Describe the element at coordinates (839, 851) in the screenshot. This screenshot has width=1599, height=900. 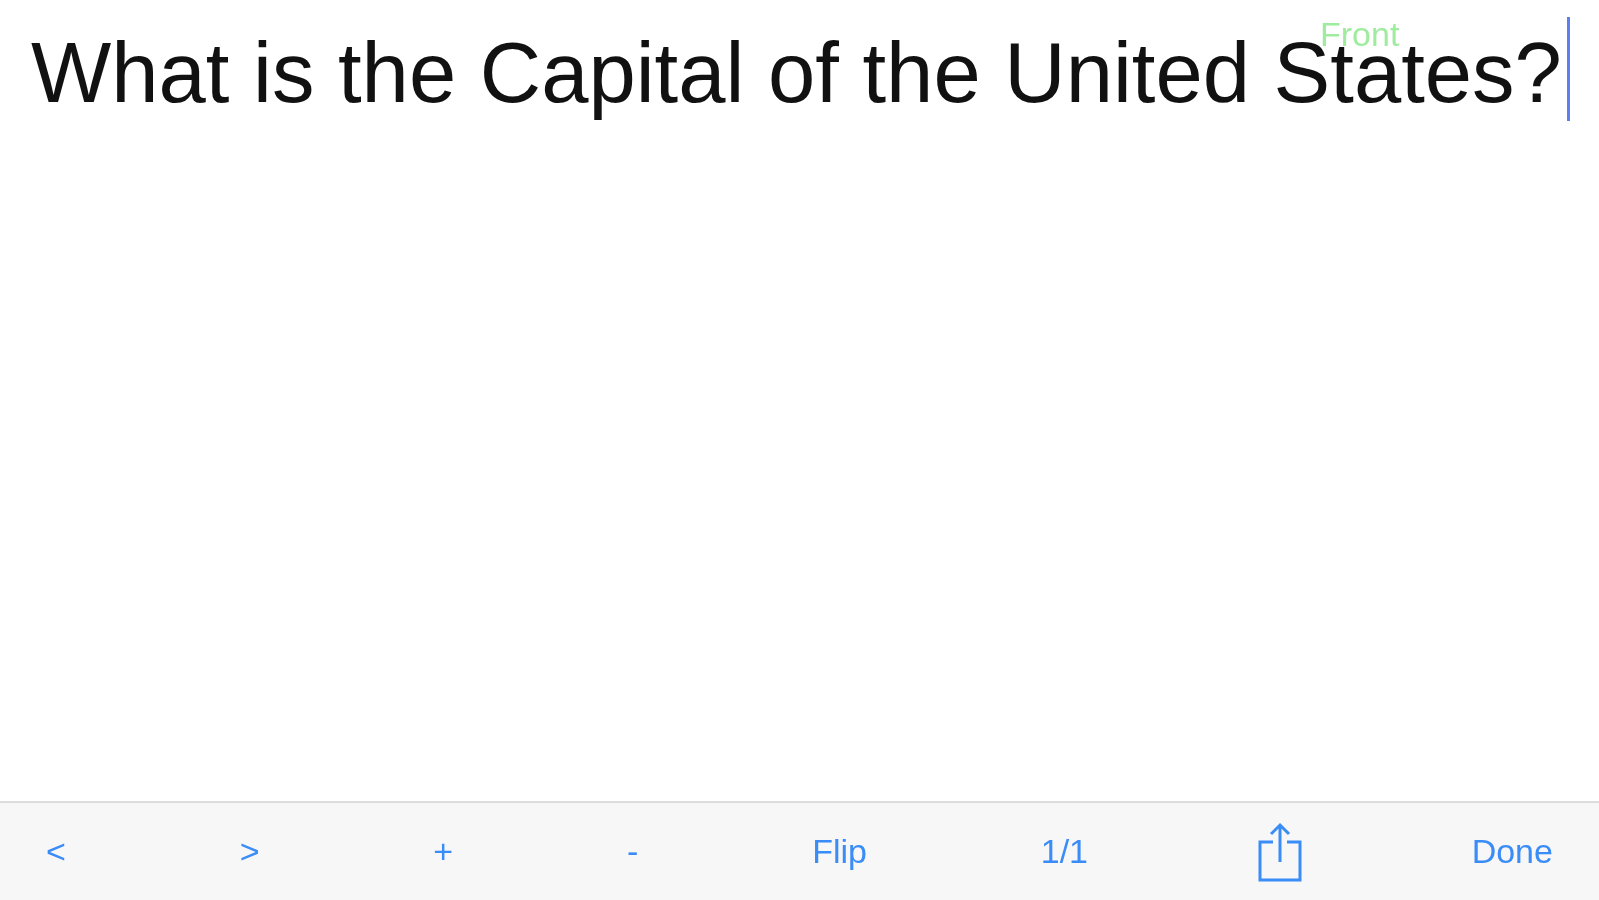
I see `flip-button: Flip` at that location.